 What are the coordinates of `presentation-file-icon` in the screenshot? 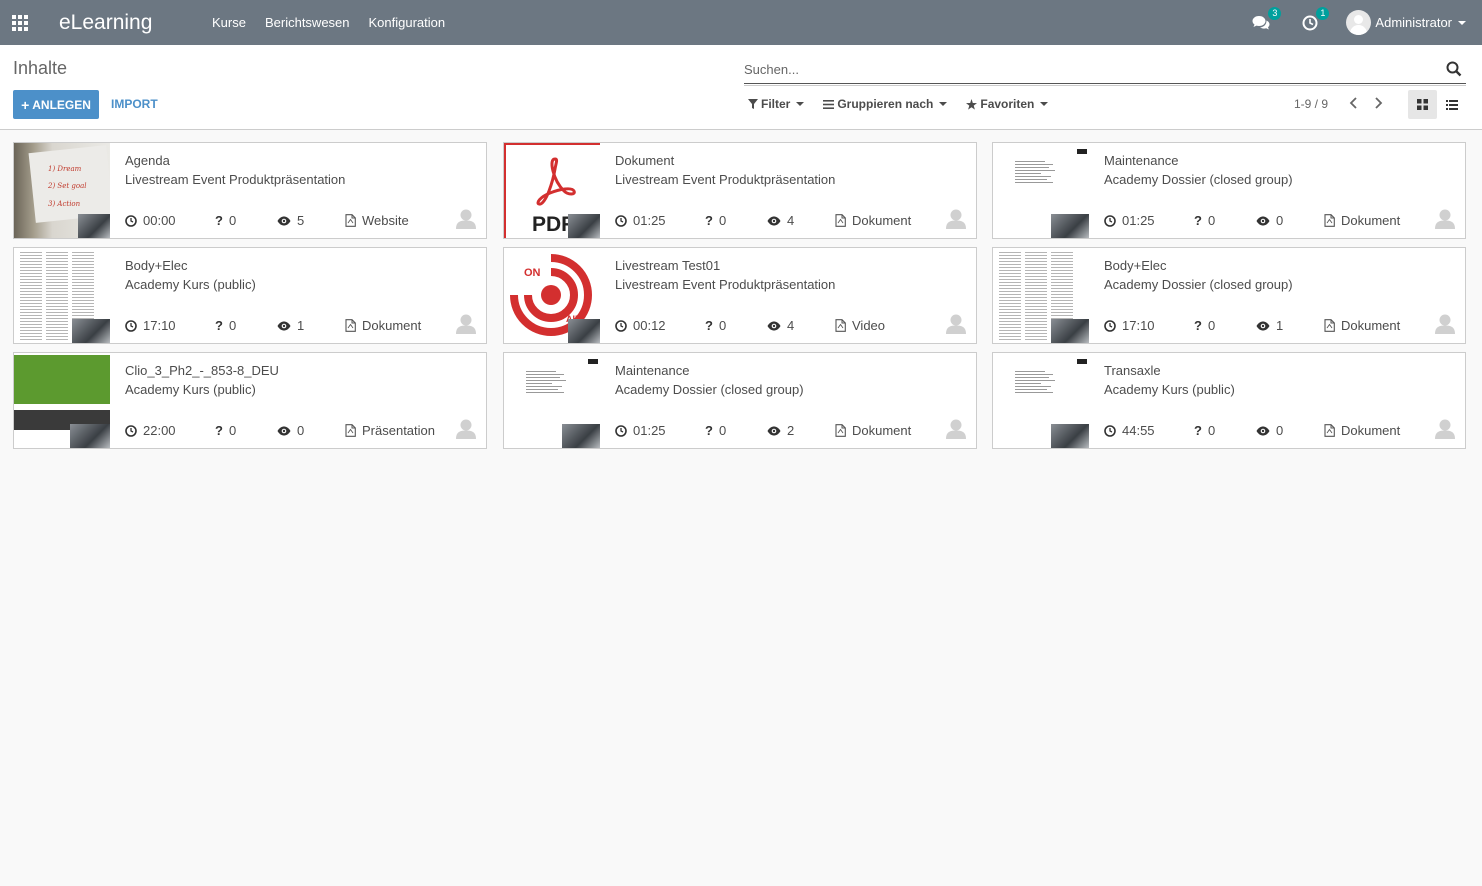 It's located at (350, 430).